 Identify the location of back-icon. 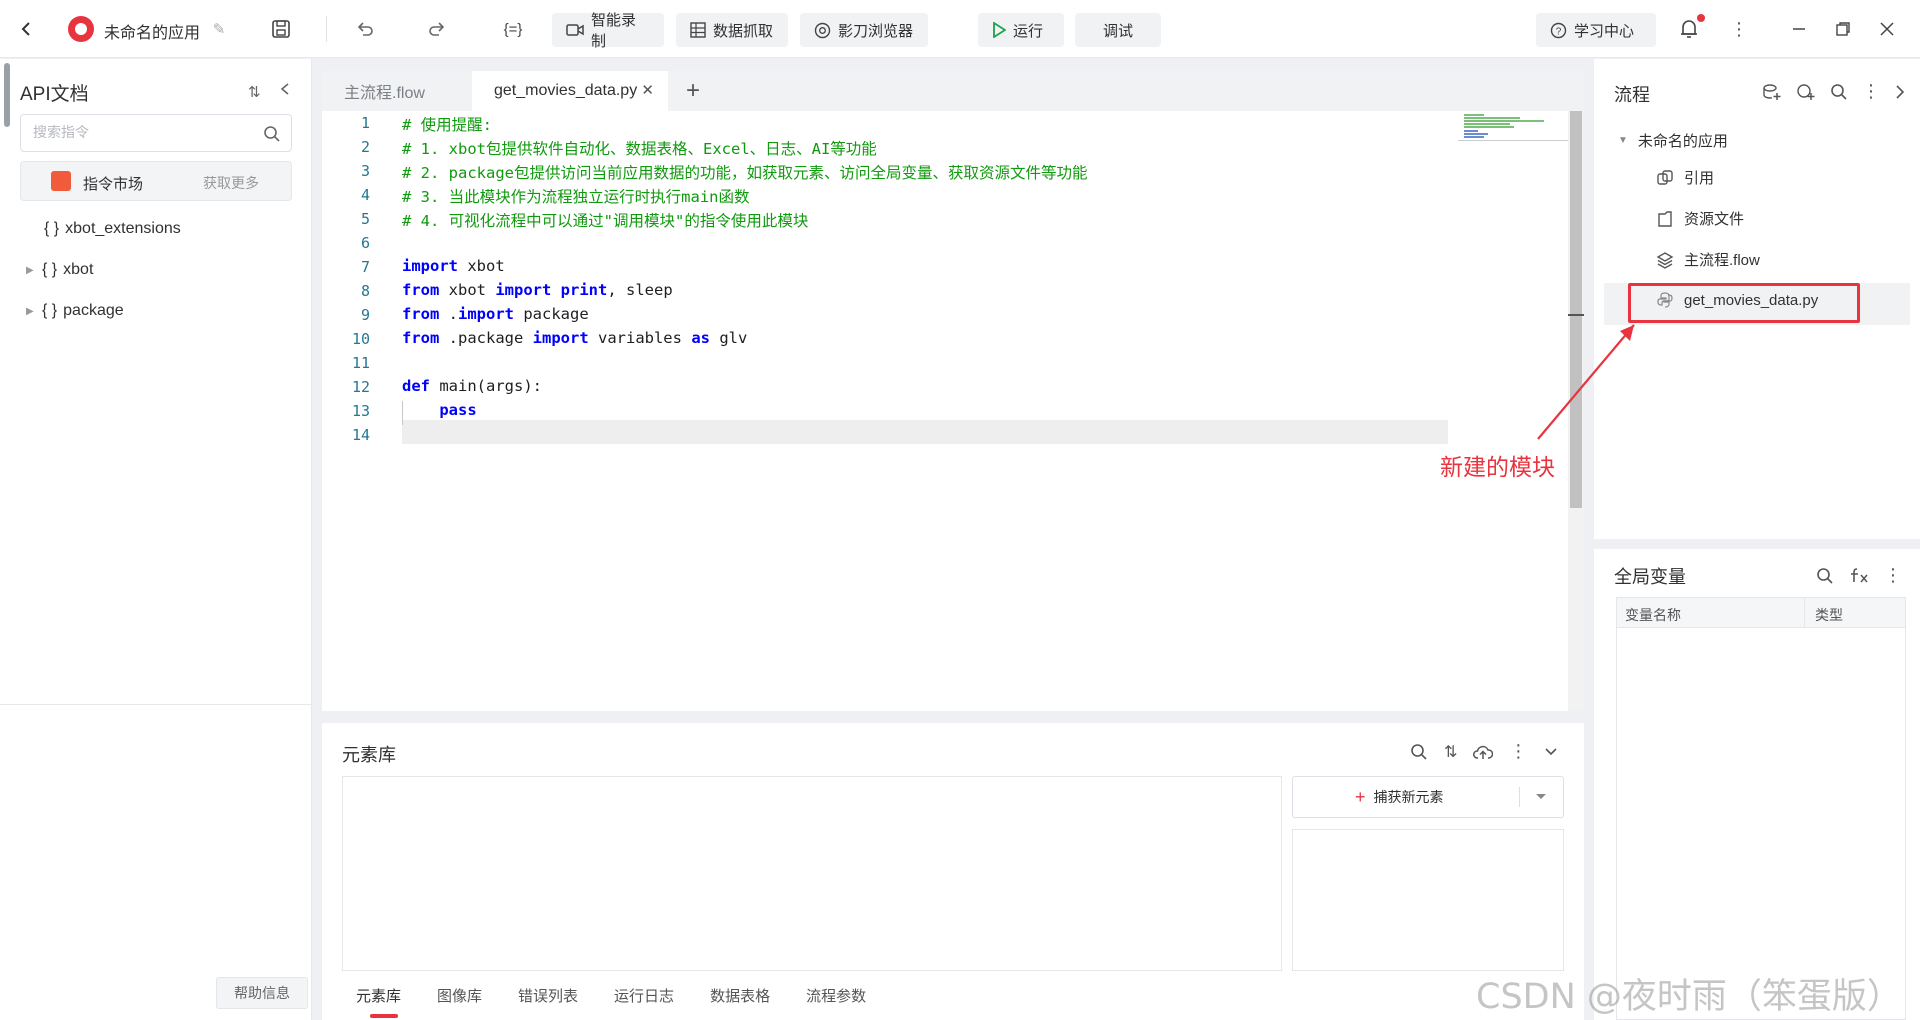
(27, 29).